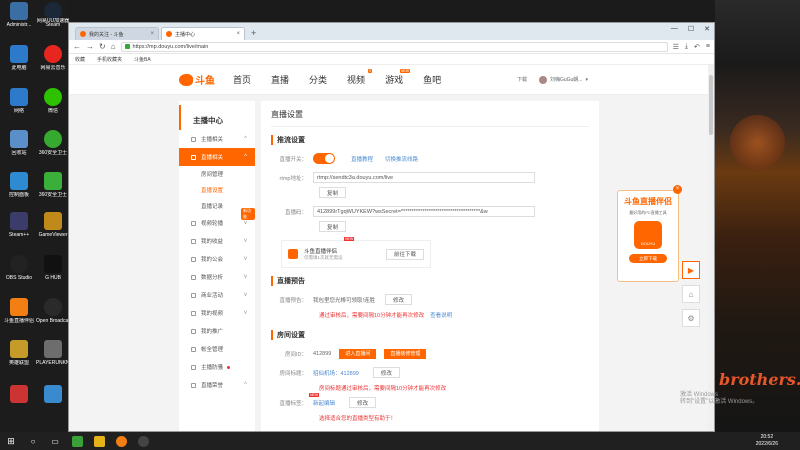 This screenshot has height=450, width=800. What do you see at coordinates (77, 46) in the screenshot?
I see `back-icon: ←` at bounding box center [77, 46].